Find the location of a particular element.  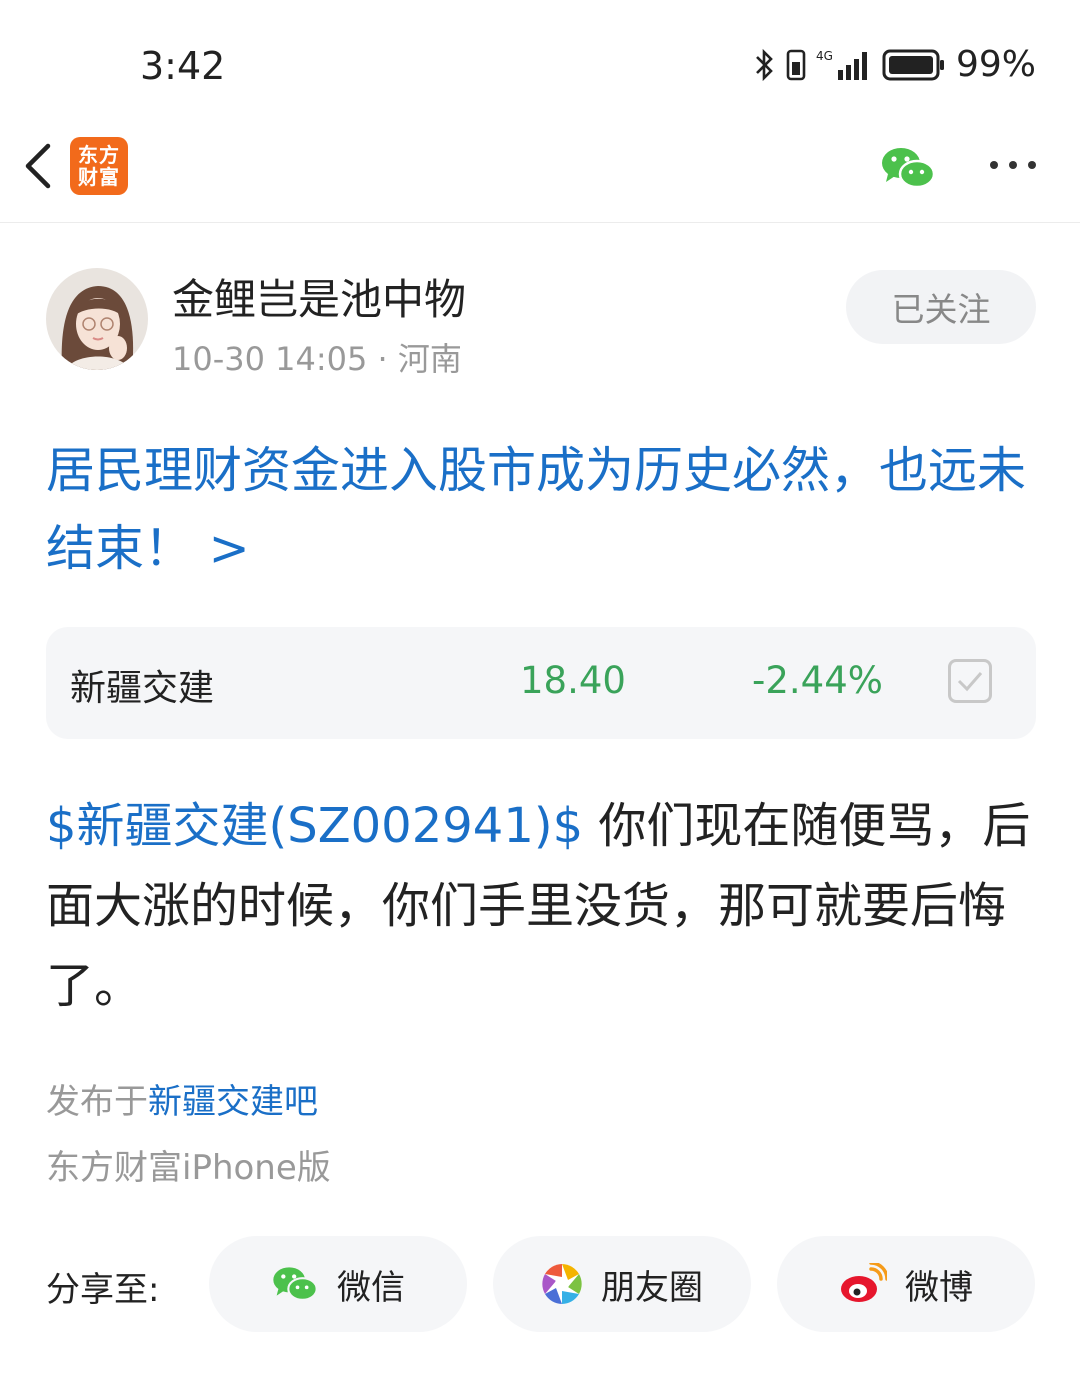

share-weibo-button: 微博 is located at coordinates (906, 1284).